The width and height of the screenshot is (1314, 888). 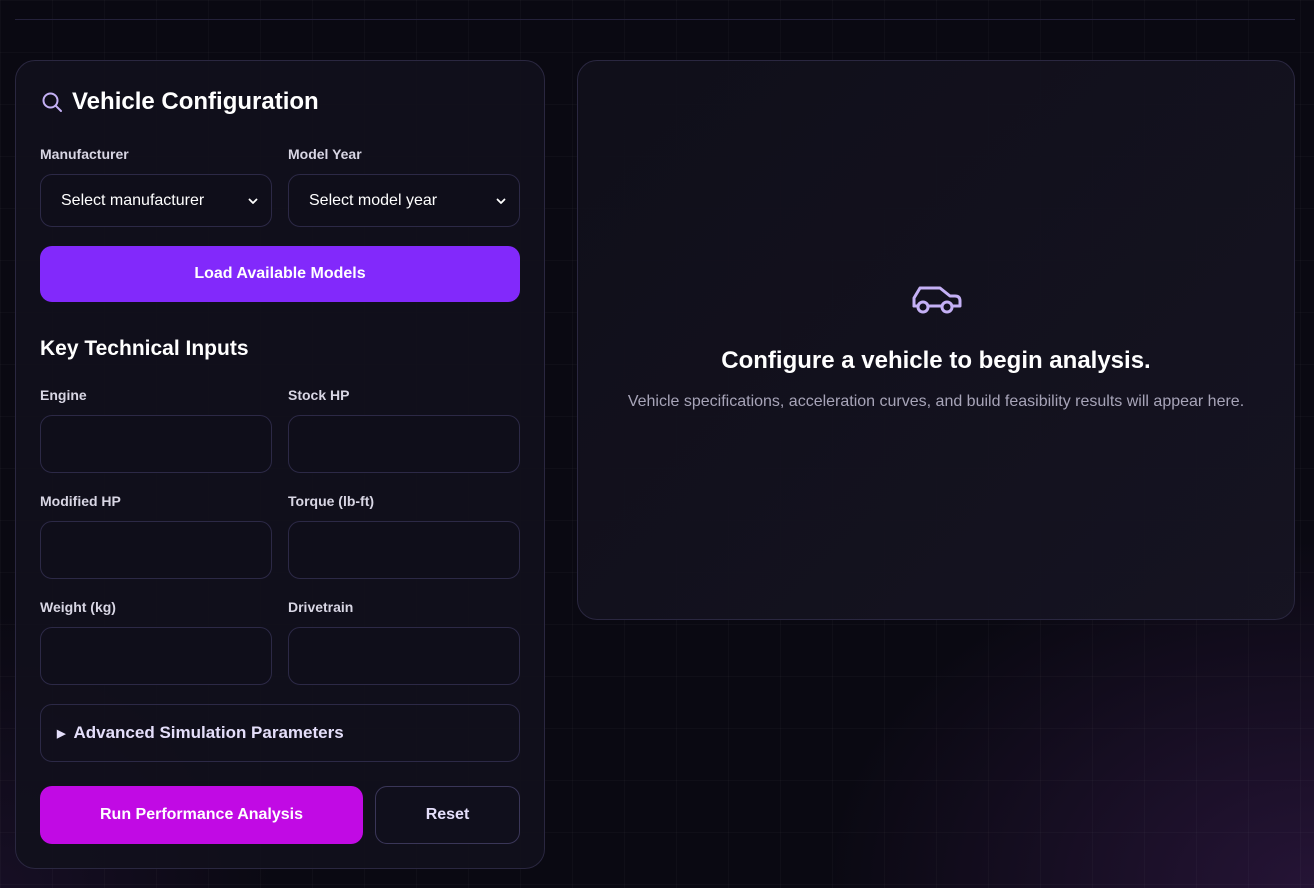 What do you see at coordinates (325, 154) in the screenshot?
I see `model-year-label: Model Year` at bounding box center [325, 154].